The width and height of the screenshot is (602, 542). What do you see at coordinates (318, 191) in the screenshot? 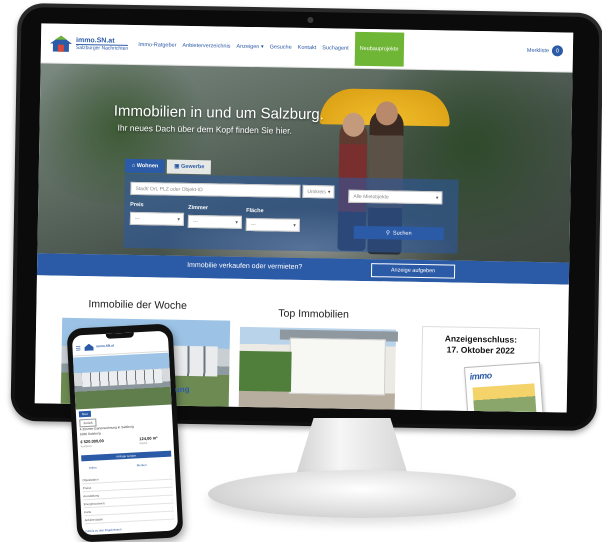
I see `radius-select: Umkreis` at bounding box center [318, 191].